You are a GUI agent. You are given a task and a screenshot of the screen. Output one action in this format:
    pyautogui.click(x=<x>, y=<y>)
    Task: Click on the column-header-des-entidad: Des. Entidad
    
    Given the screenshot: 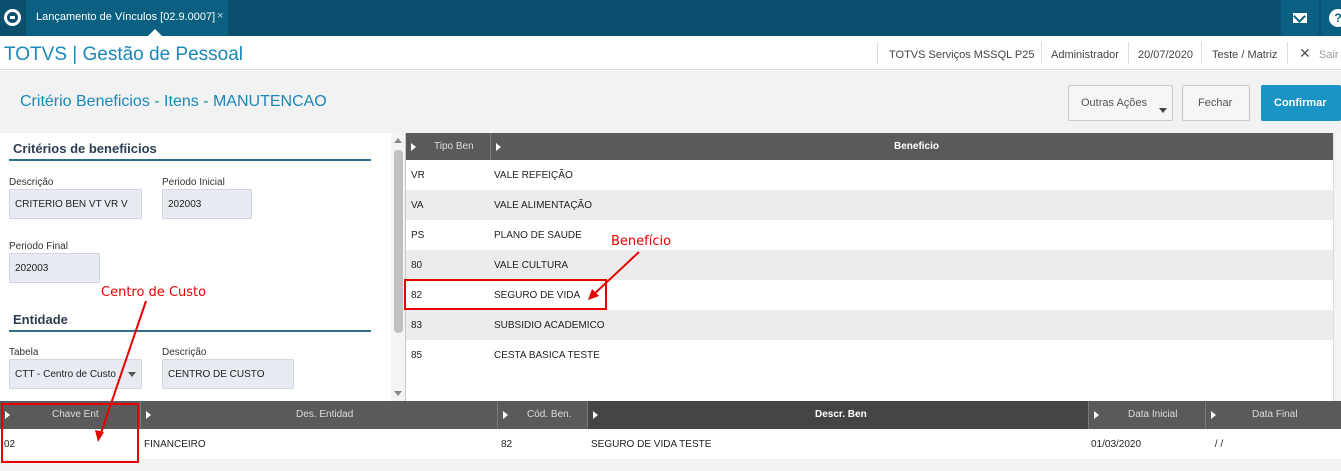 What is the action you would take?
    pyautogui.click(x=319, y=415)
    